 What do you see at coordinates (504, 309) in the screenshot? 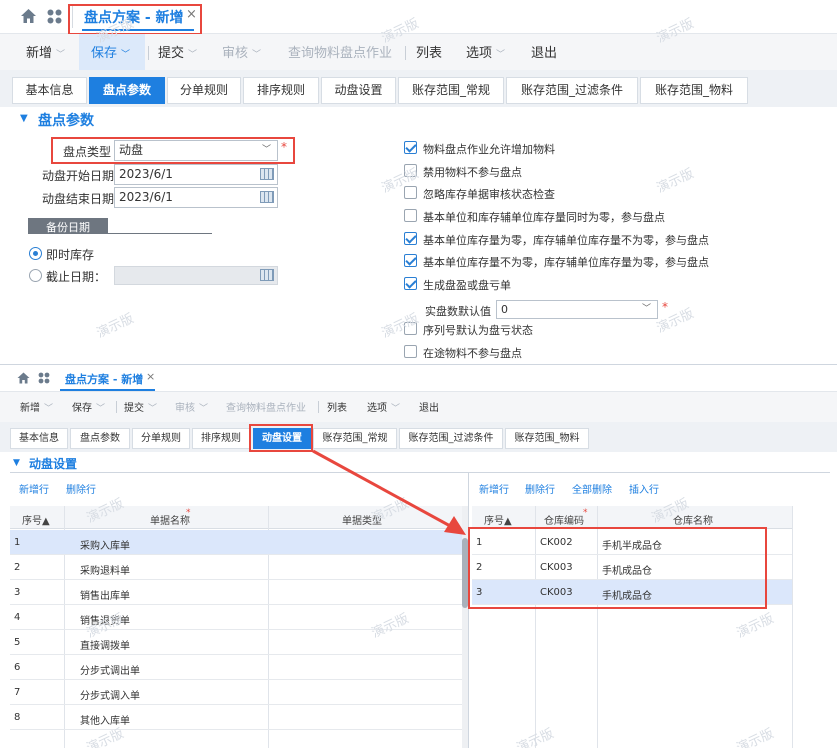
I see `default-qty-value: 0` at bounding box center [504, 309].